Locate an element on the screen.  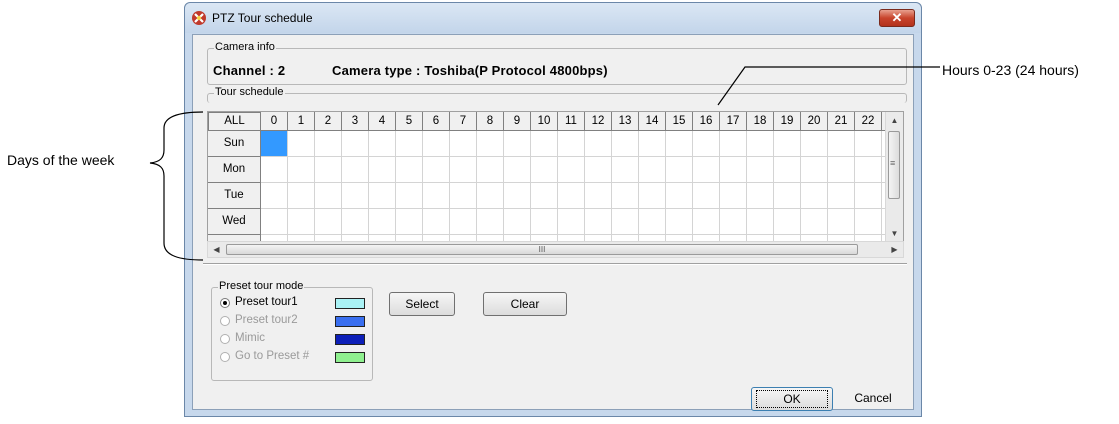
select-all-header: ALL is located at coordinates (234, 121).